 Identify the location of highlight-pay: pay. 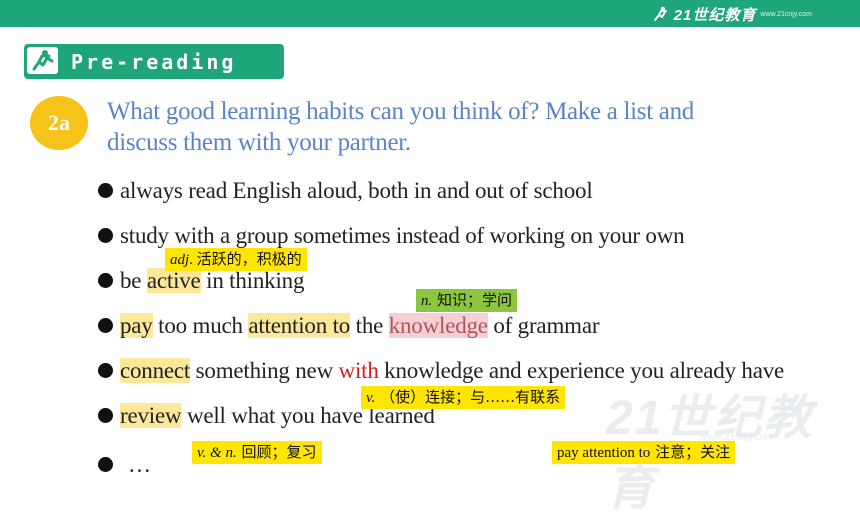
(136, 325).